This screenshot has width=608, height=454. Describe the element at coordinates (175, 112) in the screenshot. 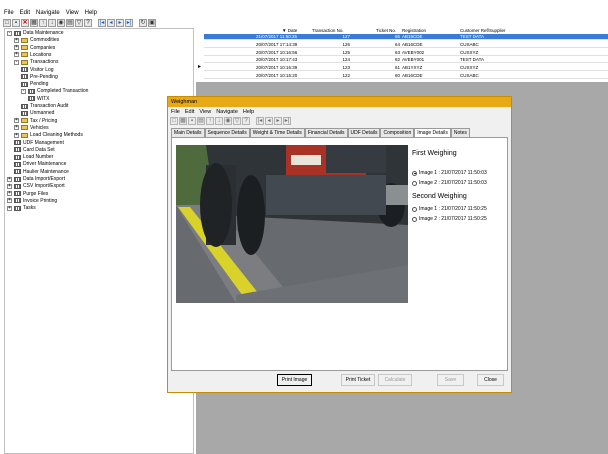

I see `dialog-menu-file: File` at that location.